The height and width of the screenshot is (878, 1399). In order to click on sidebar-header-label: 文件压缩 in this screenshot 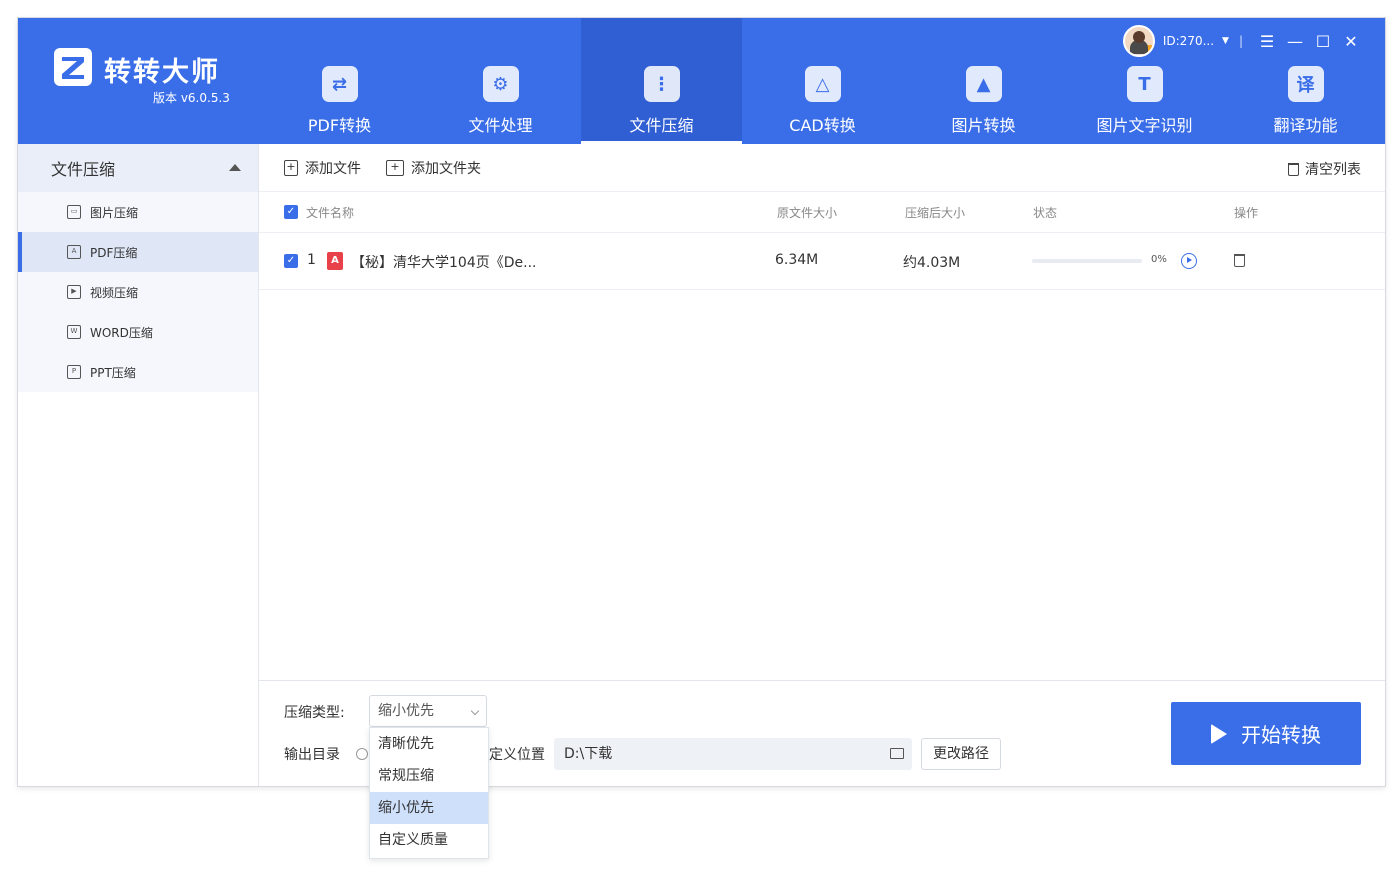, I will do `click(83, 169)`.